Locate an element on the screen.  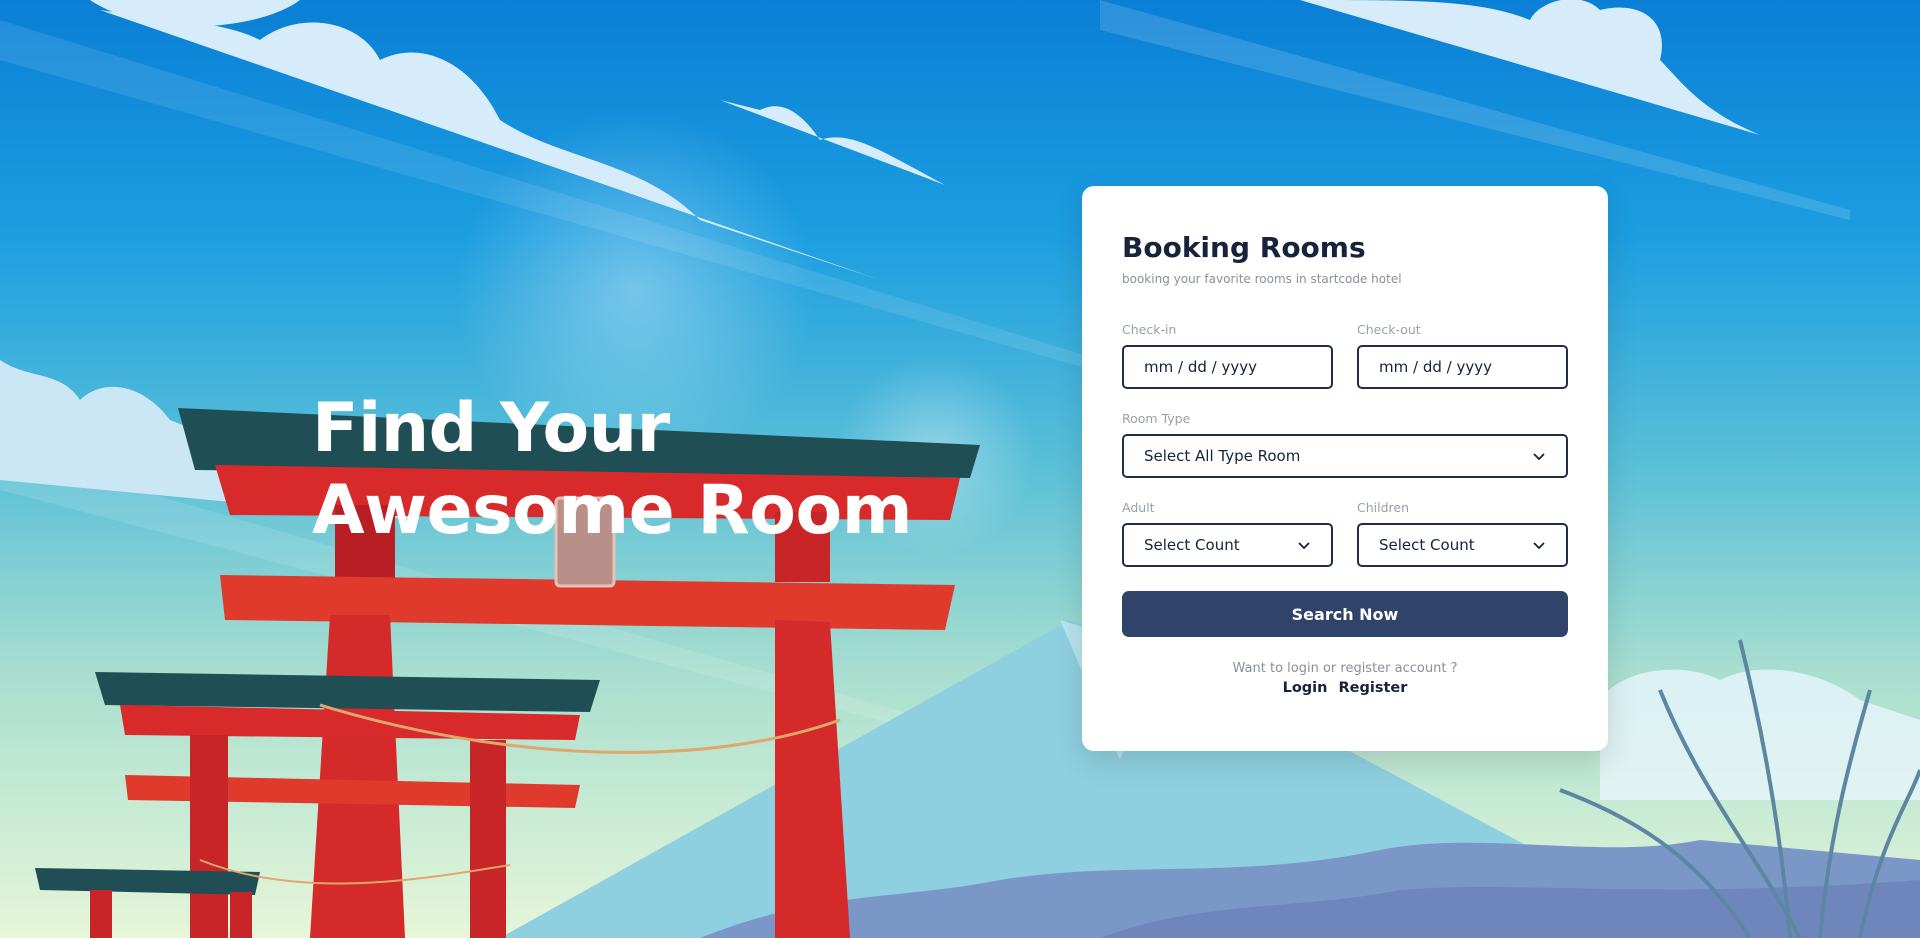
adult-count-select: Select Count is located at coordinates (1227, 545).